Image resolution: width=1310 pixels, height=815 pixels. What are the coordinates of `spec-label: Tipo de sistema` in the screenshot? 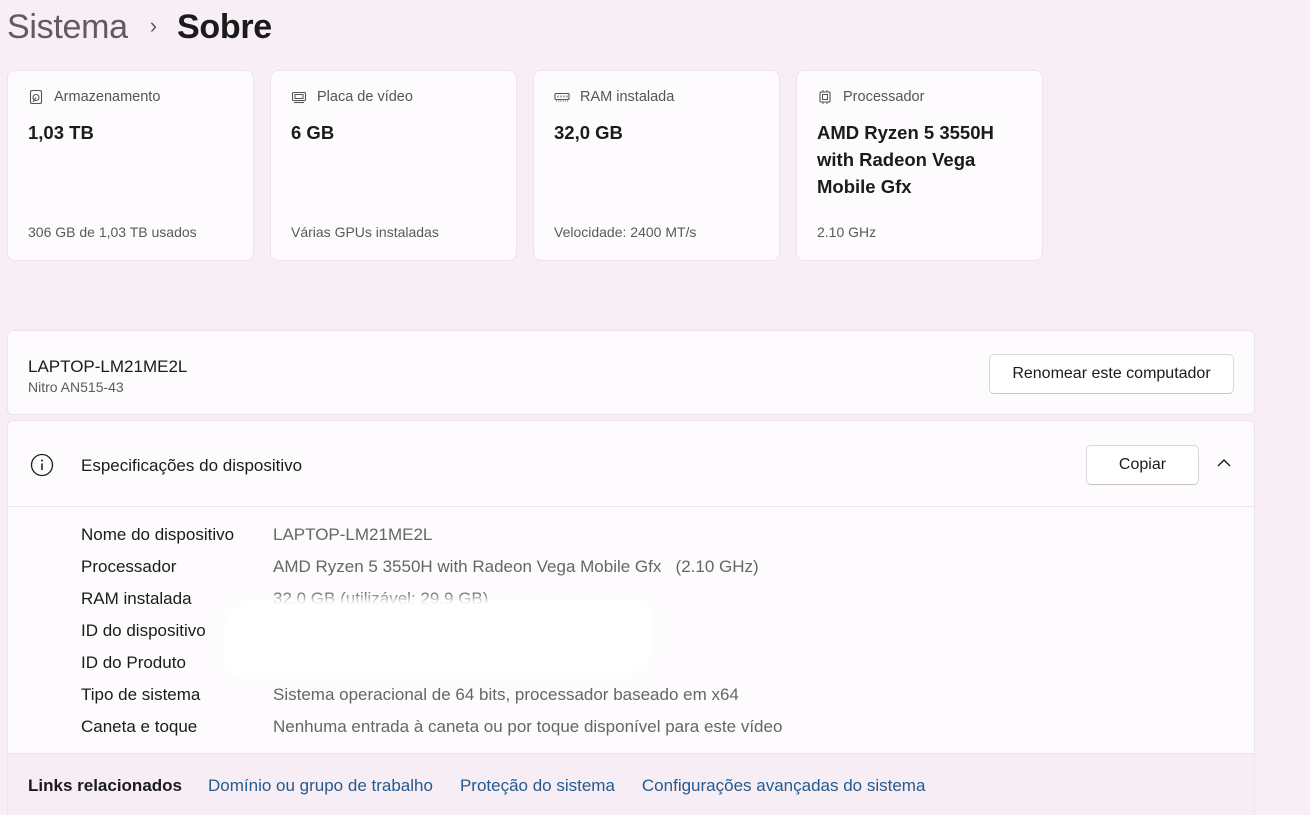 It's located at (141, 694).